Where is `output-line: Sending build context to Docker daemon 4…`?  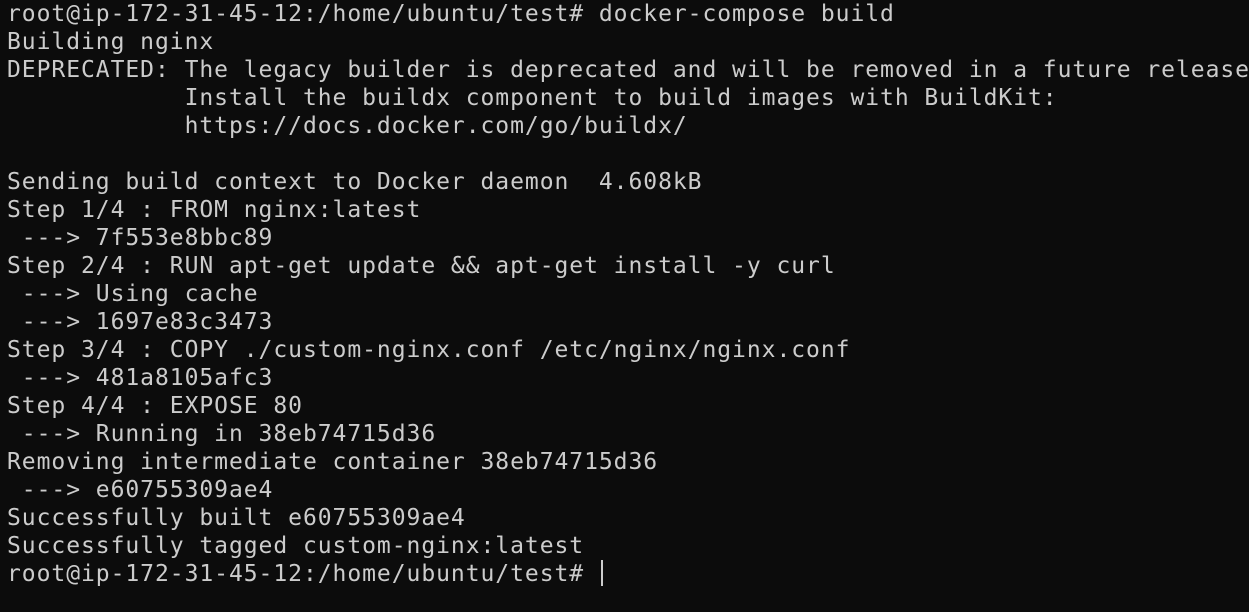 output-line: Sending build context to Docker daemon 4… is located at coordinates (355, 182).